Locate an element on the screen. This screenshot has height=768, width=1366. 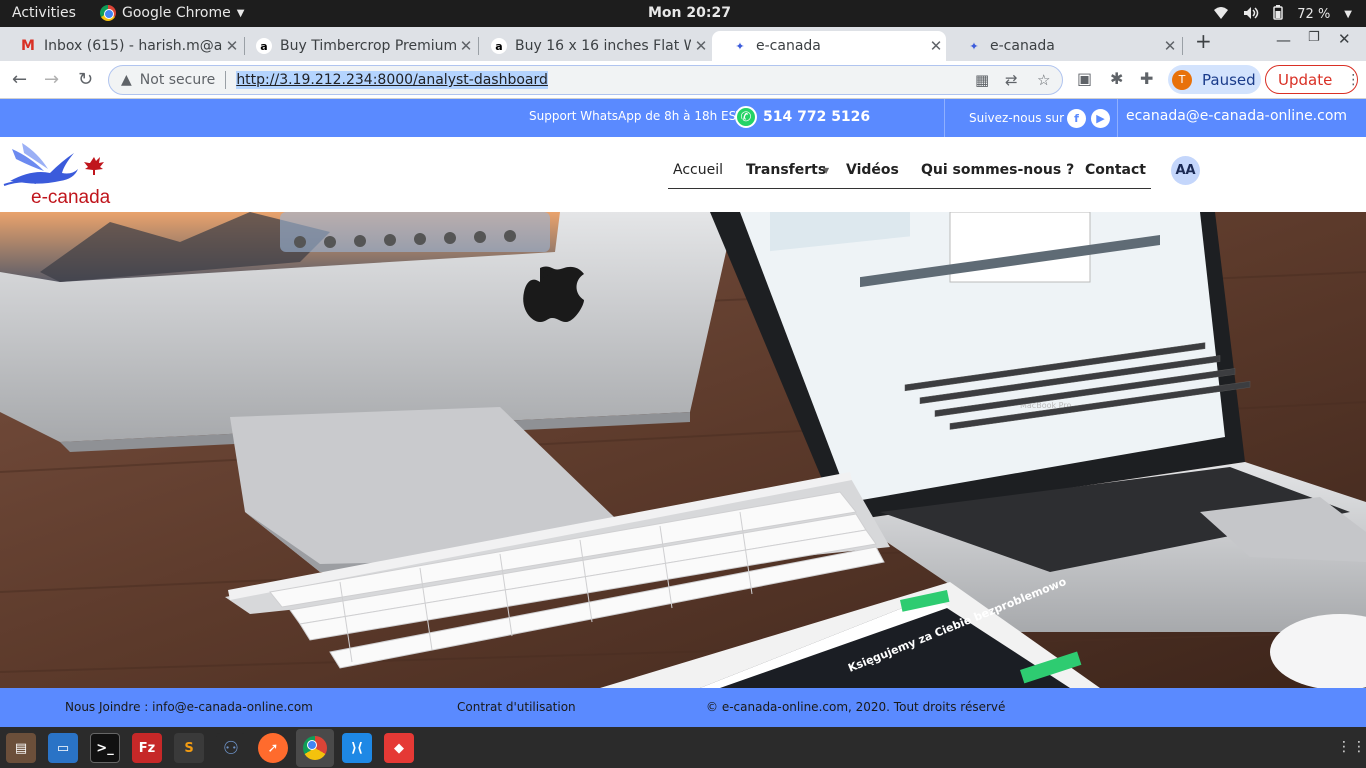
tab-title: Buy Timbercrop Premium is located at coordinates (368, 46).